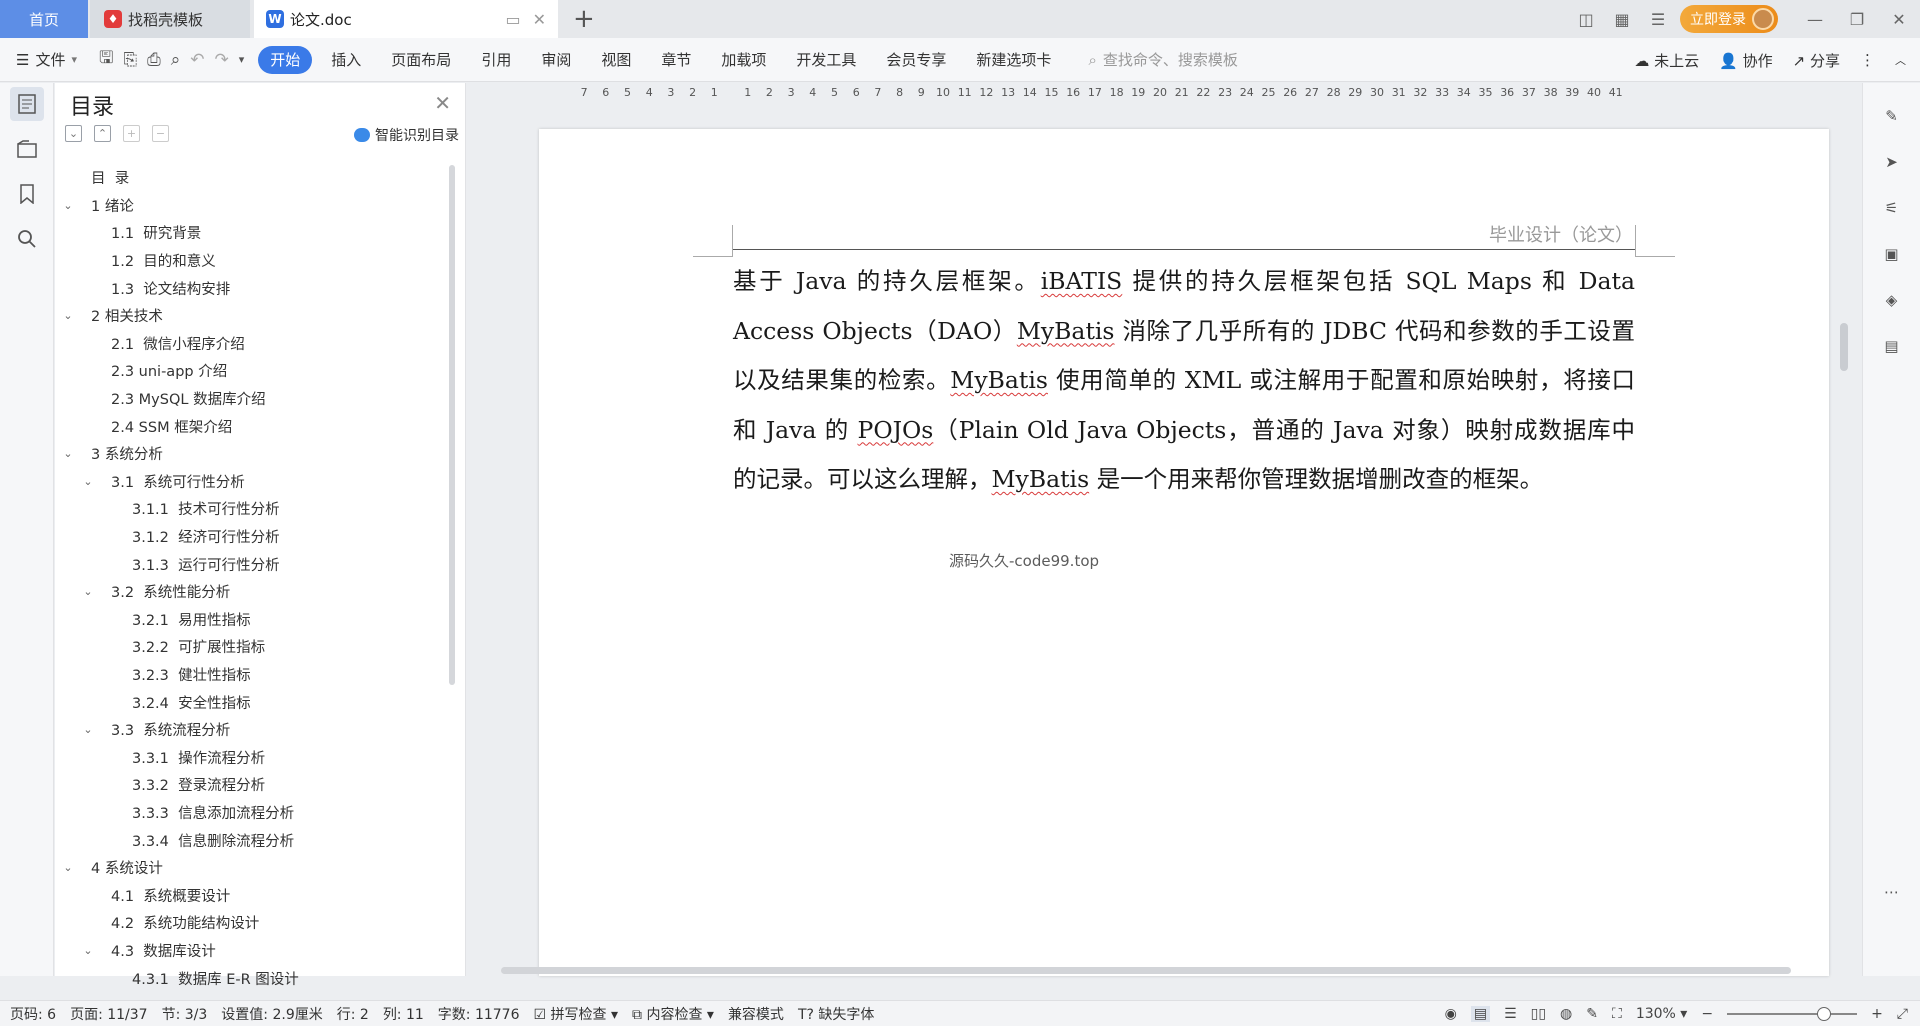  I want to click on grid-apps-icon: ▦, so click(1622, 19).